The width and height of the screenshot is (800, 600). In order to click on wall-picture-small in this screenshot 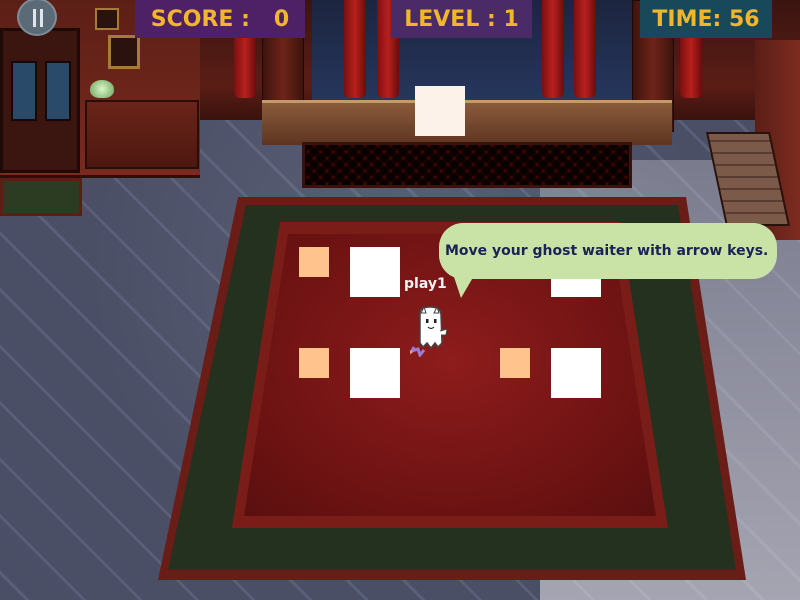, I will do `click(107, 19)`.